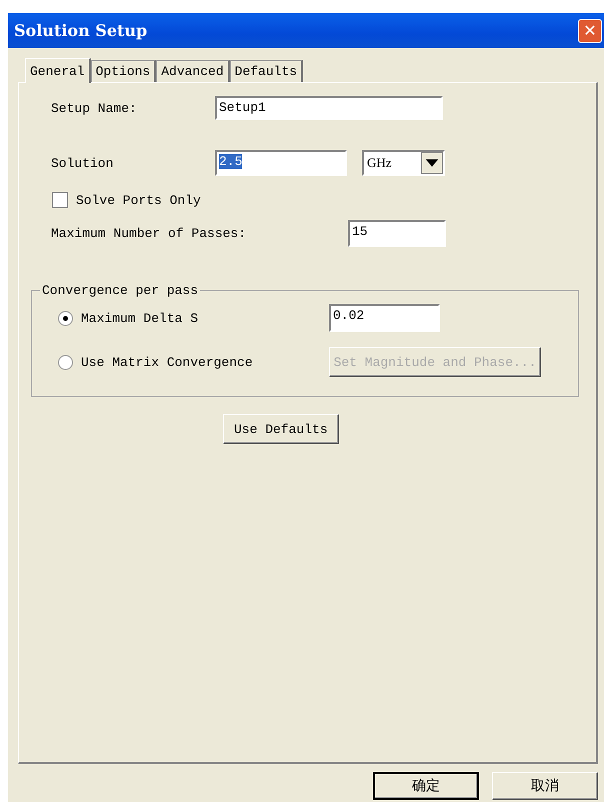 This screenshot has width=604, height=802. Describe the element at coordinates (329, 108) in the screenshot. I see `setup-name-field: Setup1` at that location.